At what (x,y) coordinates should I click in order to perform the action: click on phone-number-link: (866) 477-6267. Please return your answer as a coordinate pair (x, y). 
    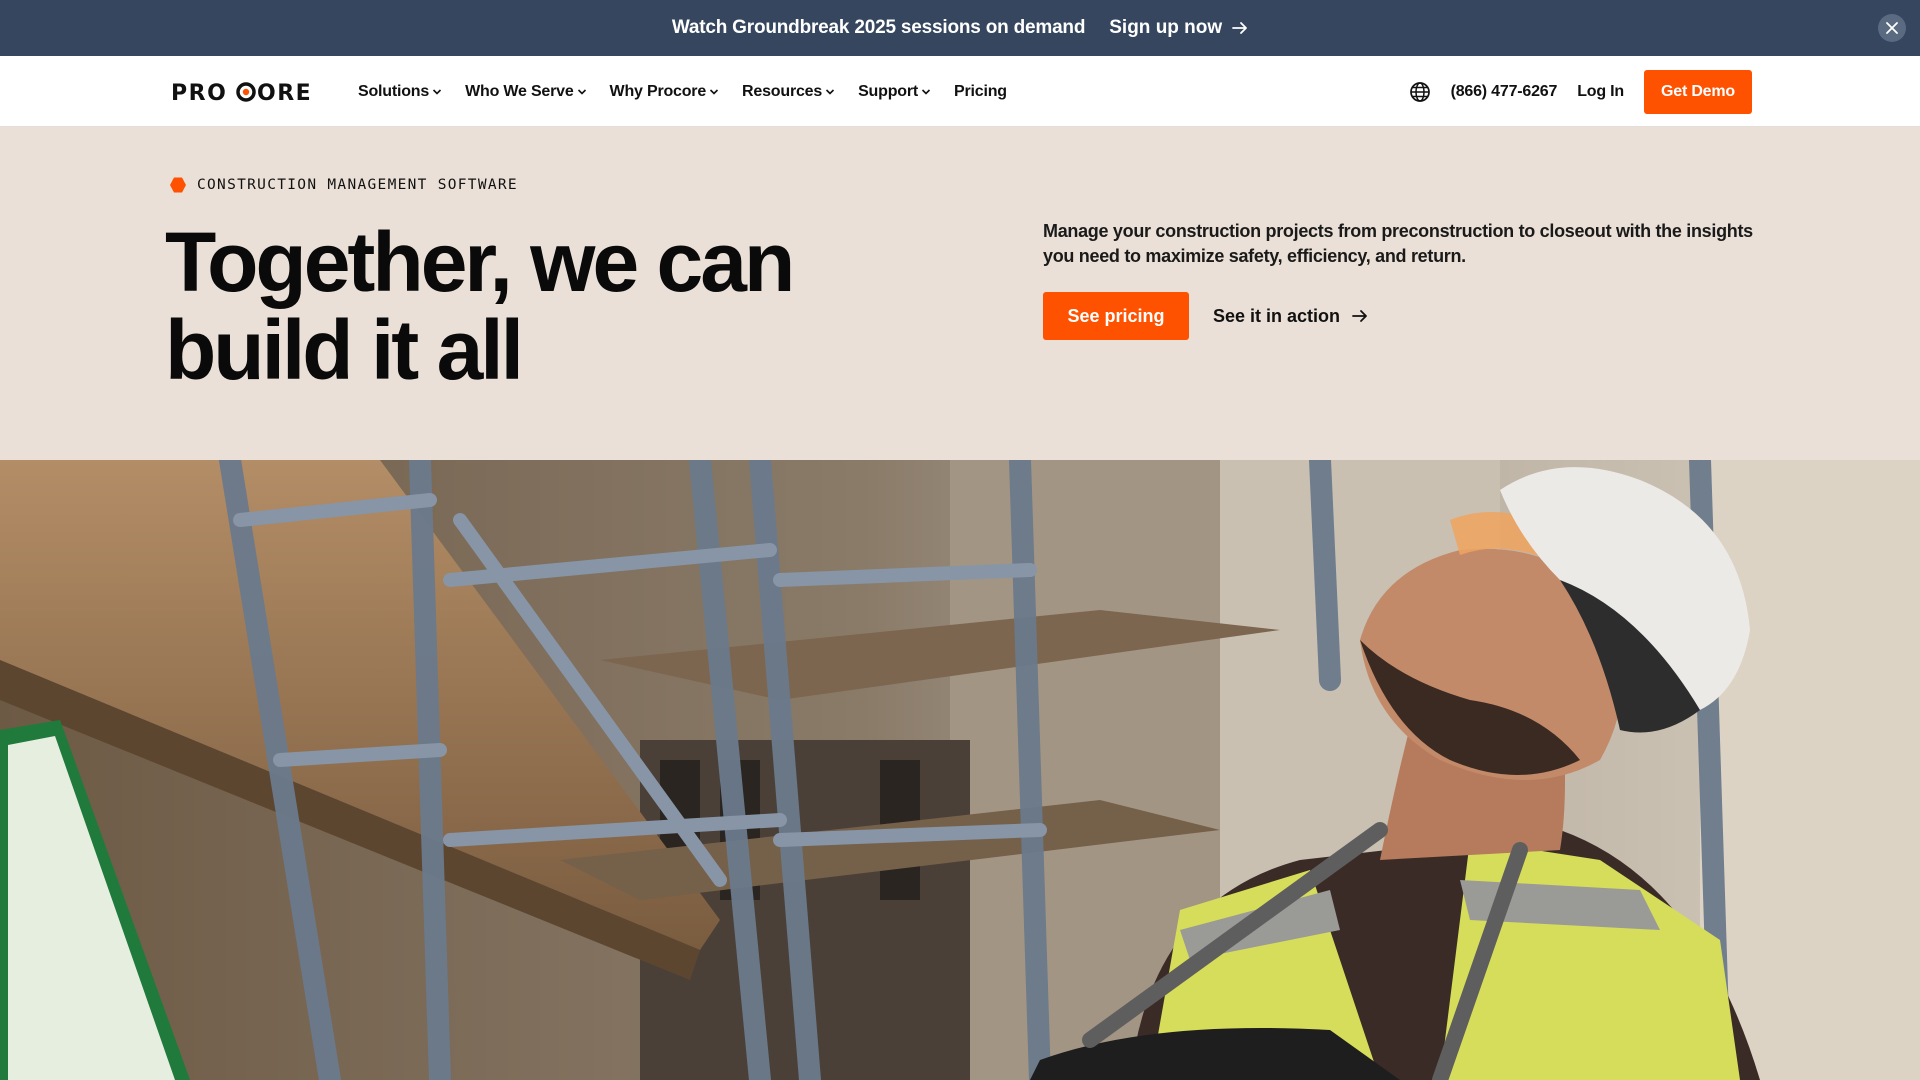
    Looking at the image, I should click on (1504, 92).